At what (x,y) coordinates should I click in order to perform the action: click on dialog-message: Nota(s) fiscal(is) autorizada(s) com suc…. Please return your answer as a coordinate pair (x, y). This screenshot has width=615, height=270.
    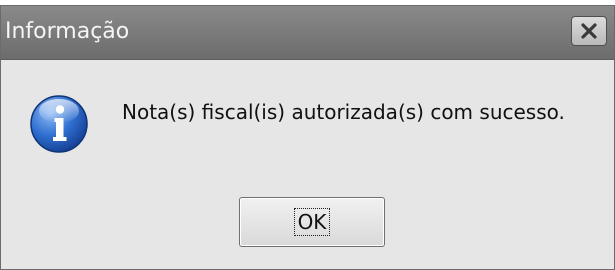
    Looking at the image, I should click on (343, 112).